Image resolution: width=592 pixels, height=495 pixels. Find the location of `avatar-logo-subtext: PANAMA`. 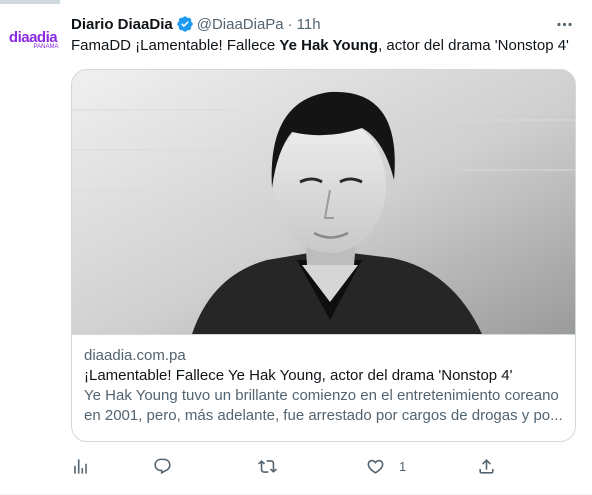

avatar-logo-subtext: PANAMA is located at coordinates (46, 47).